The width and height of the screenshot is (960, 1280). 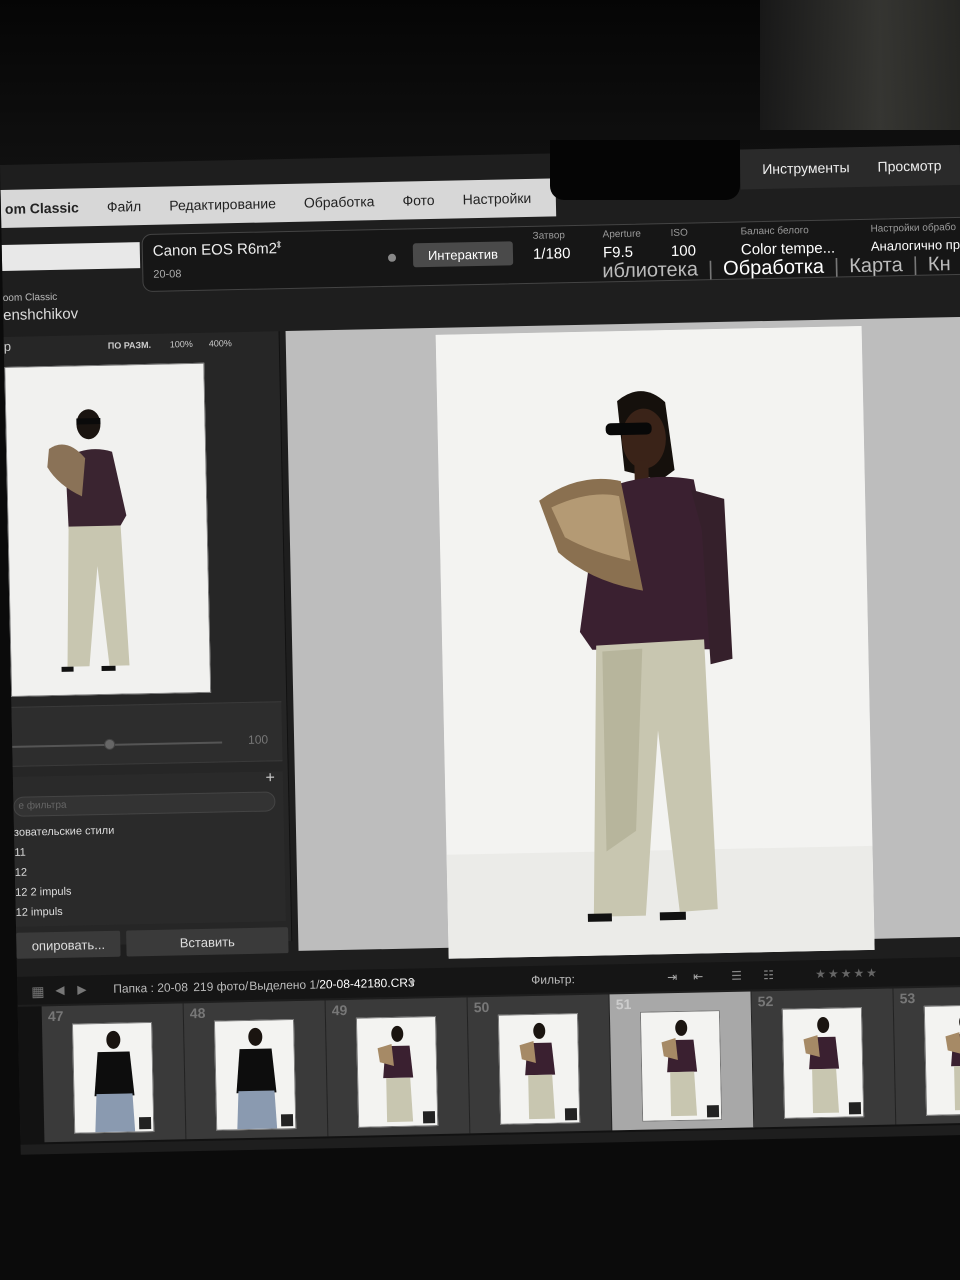 What do you see at coordinates (672, 977) in the screenshot?
I see `flag-filter-icon: ⇥` at bounding box center [672, 977].